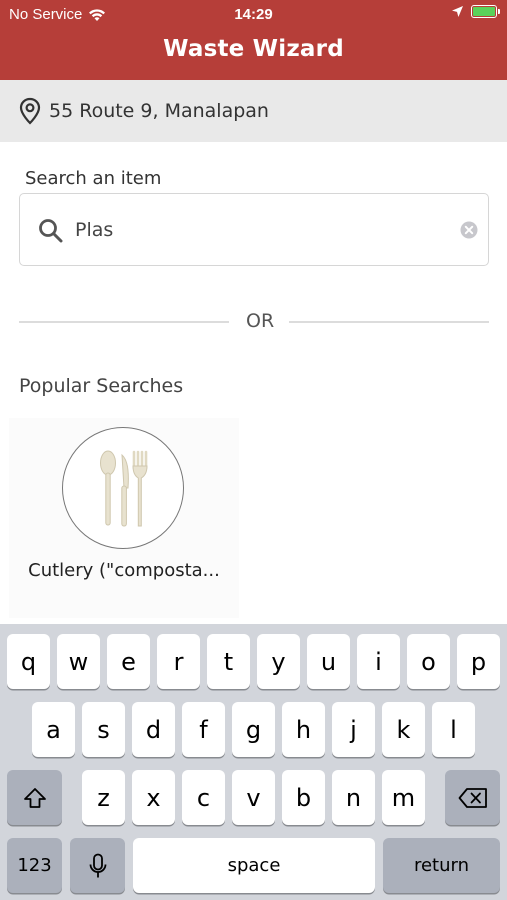  Describe the element at coordinates (30, 111) in the screenshot. I see `location-pin-icon` at that location.